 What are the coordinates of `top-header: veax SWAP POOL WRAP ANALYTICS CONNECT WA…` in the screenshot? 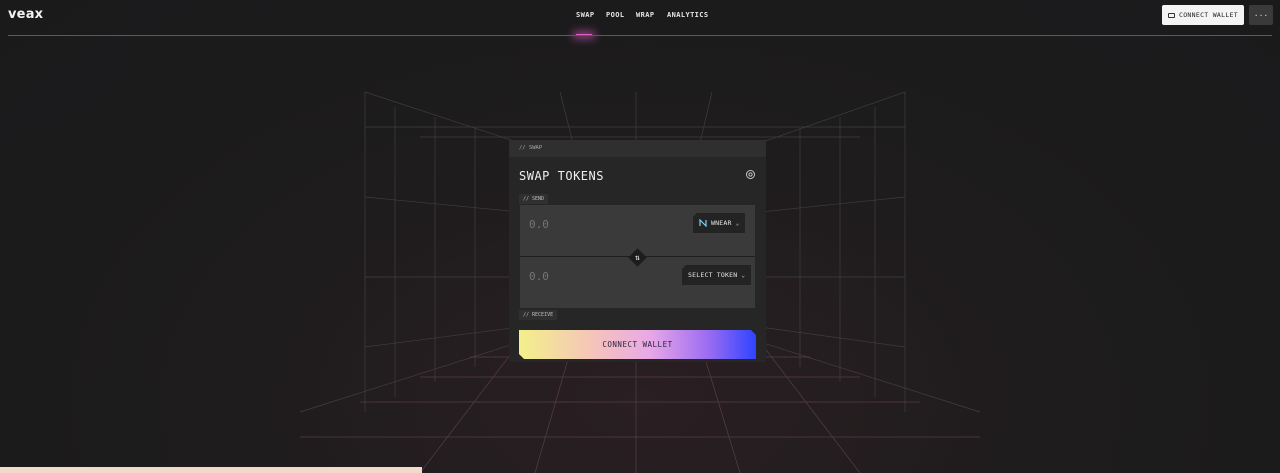 It's located at (640, 18).